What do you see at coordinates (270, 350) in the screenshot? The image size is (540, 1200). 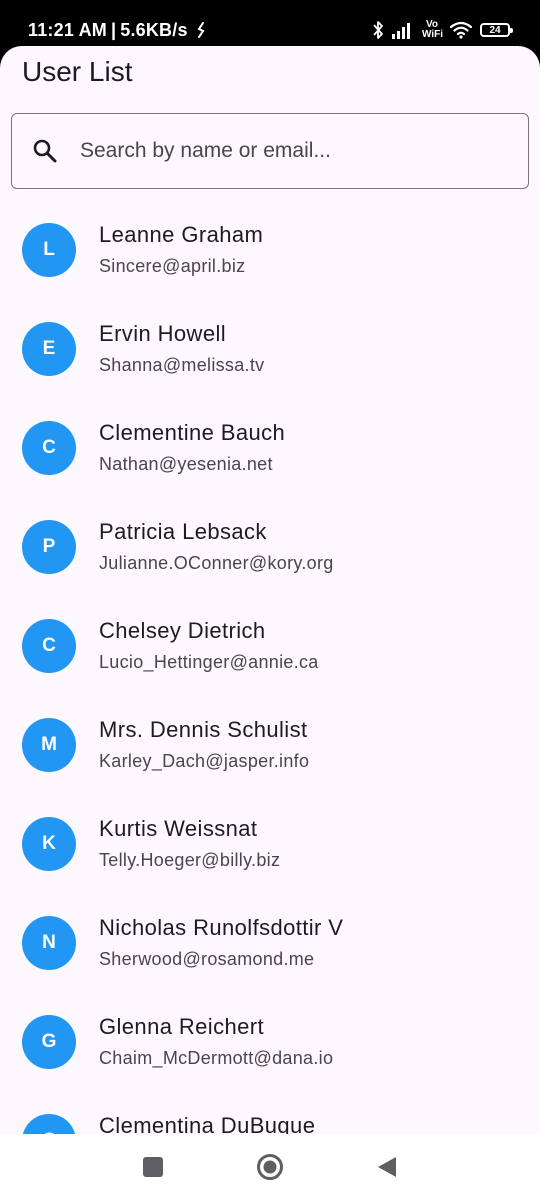 I see `list-item: E Ervin Howell Shanna@melissa.tv` at bounding box center [270, 350].